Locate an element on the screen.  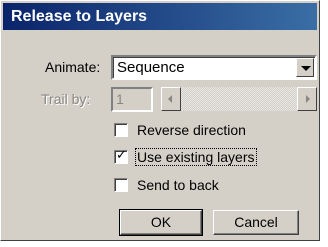
cancel-button: Cancel is located at coordinates (256, 222).